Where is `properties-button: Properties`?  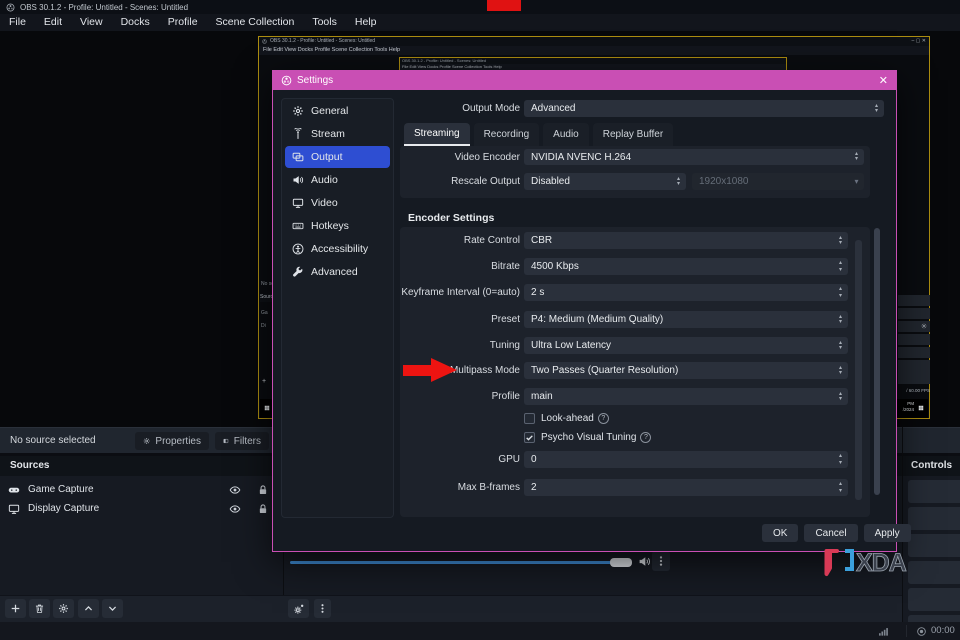 properties-button: Properties is located at coordinates (172, 441).